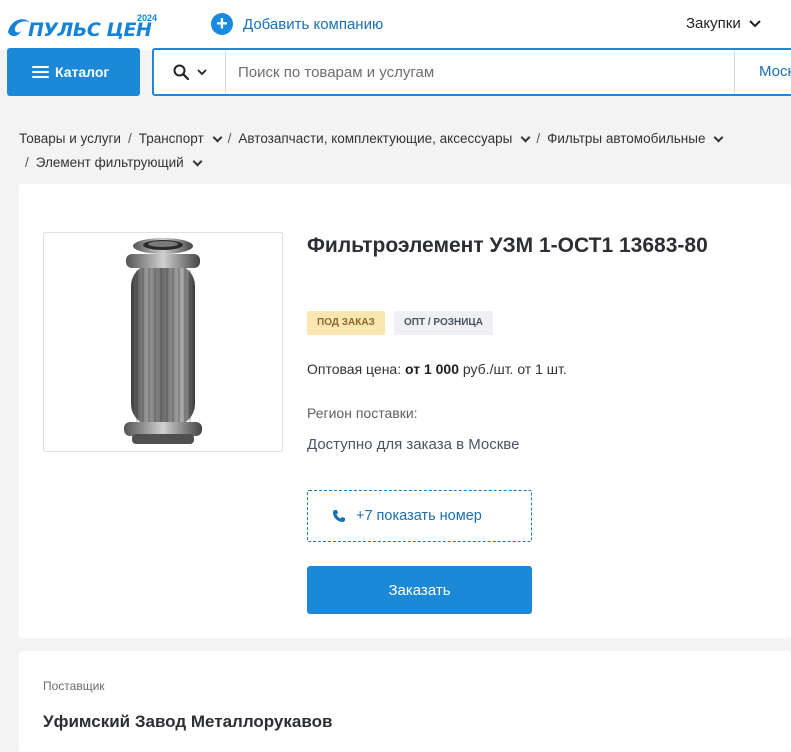 The height and width of the screenshot is (752, 791). Describe the element at coordinates (147, 18) in the screenshot. I see `logo-year: 2024` at that location.